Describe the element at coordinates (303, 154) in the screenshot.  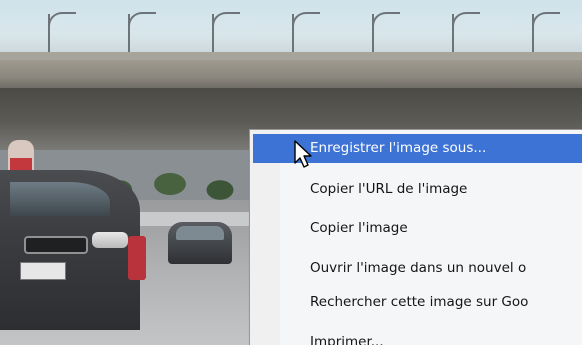
I see `arrow-pointer-icon` at that location.